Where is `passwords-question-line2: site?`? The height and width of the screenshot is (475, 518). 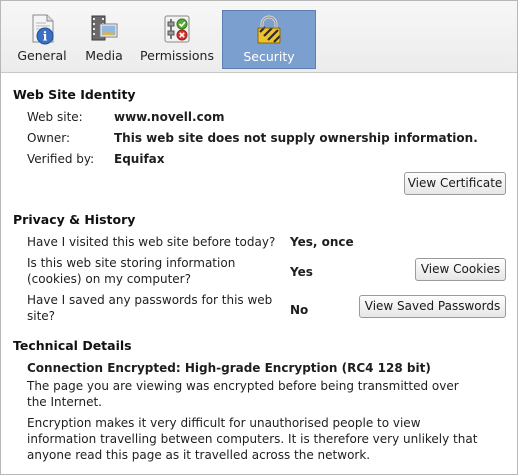 passwords-question-line2: site? is located at coordinates (41, 316).